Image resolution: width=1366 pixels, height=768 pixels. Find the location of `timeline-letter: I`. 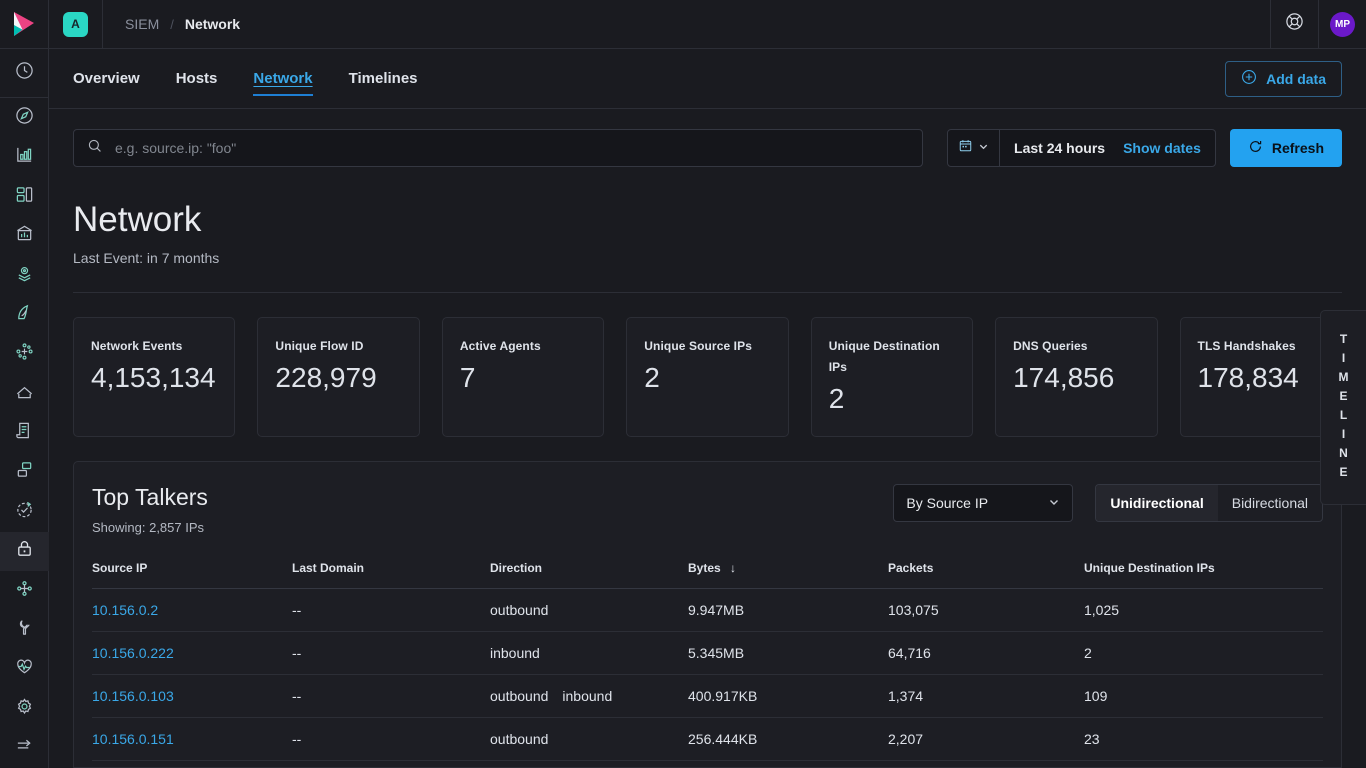

timeline-letter: I is located at coordinates (1343, 434).